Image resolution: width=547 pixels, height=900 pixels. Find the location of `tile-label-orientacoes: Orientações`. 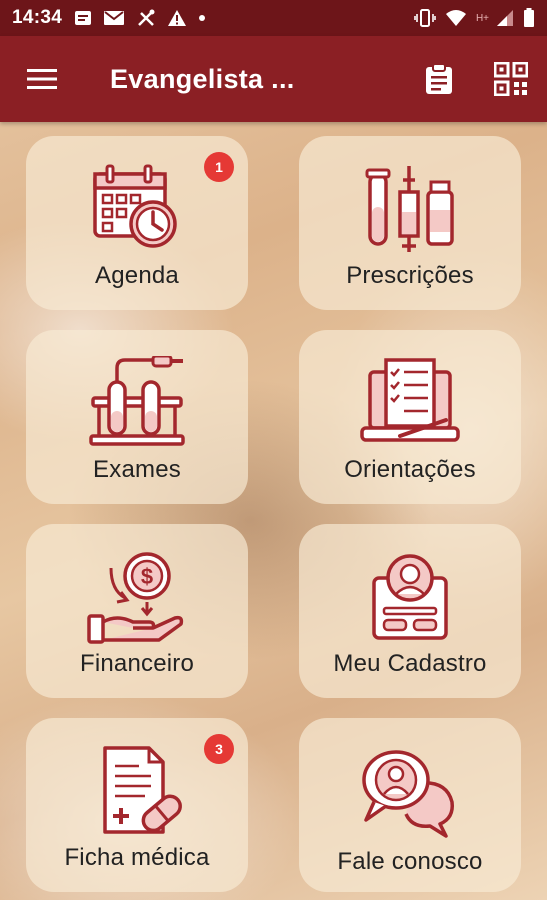

tile-label-orientacoes: Orientações is located at coordinates (410, 469).